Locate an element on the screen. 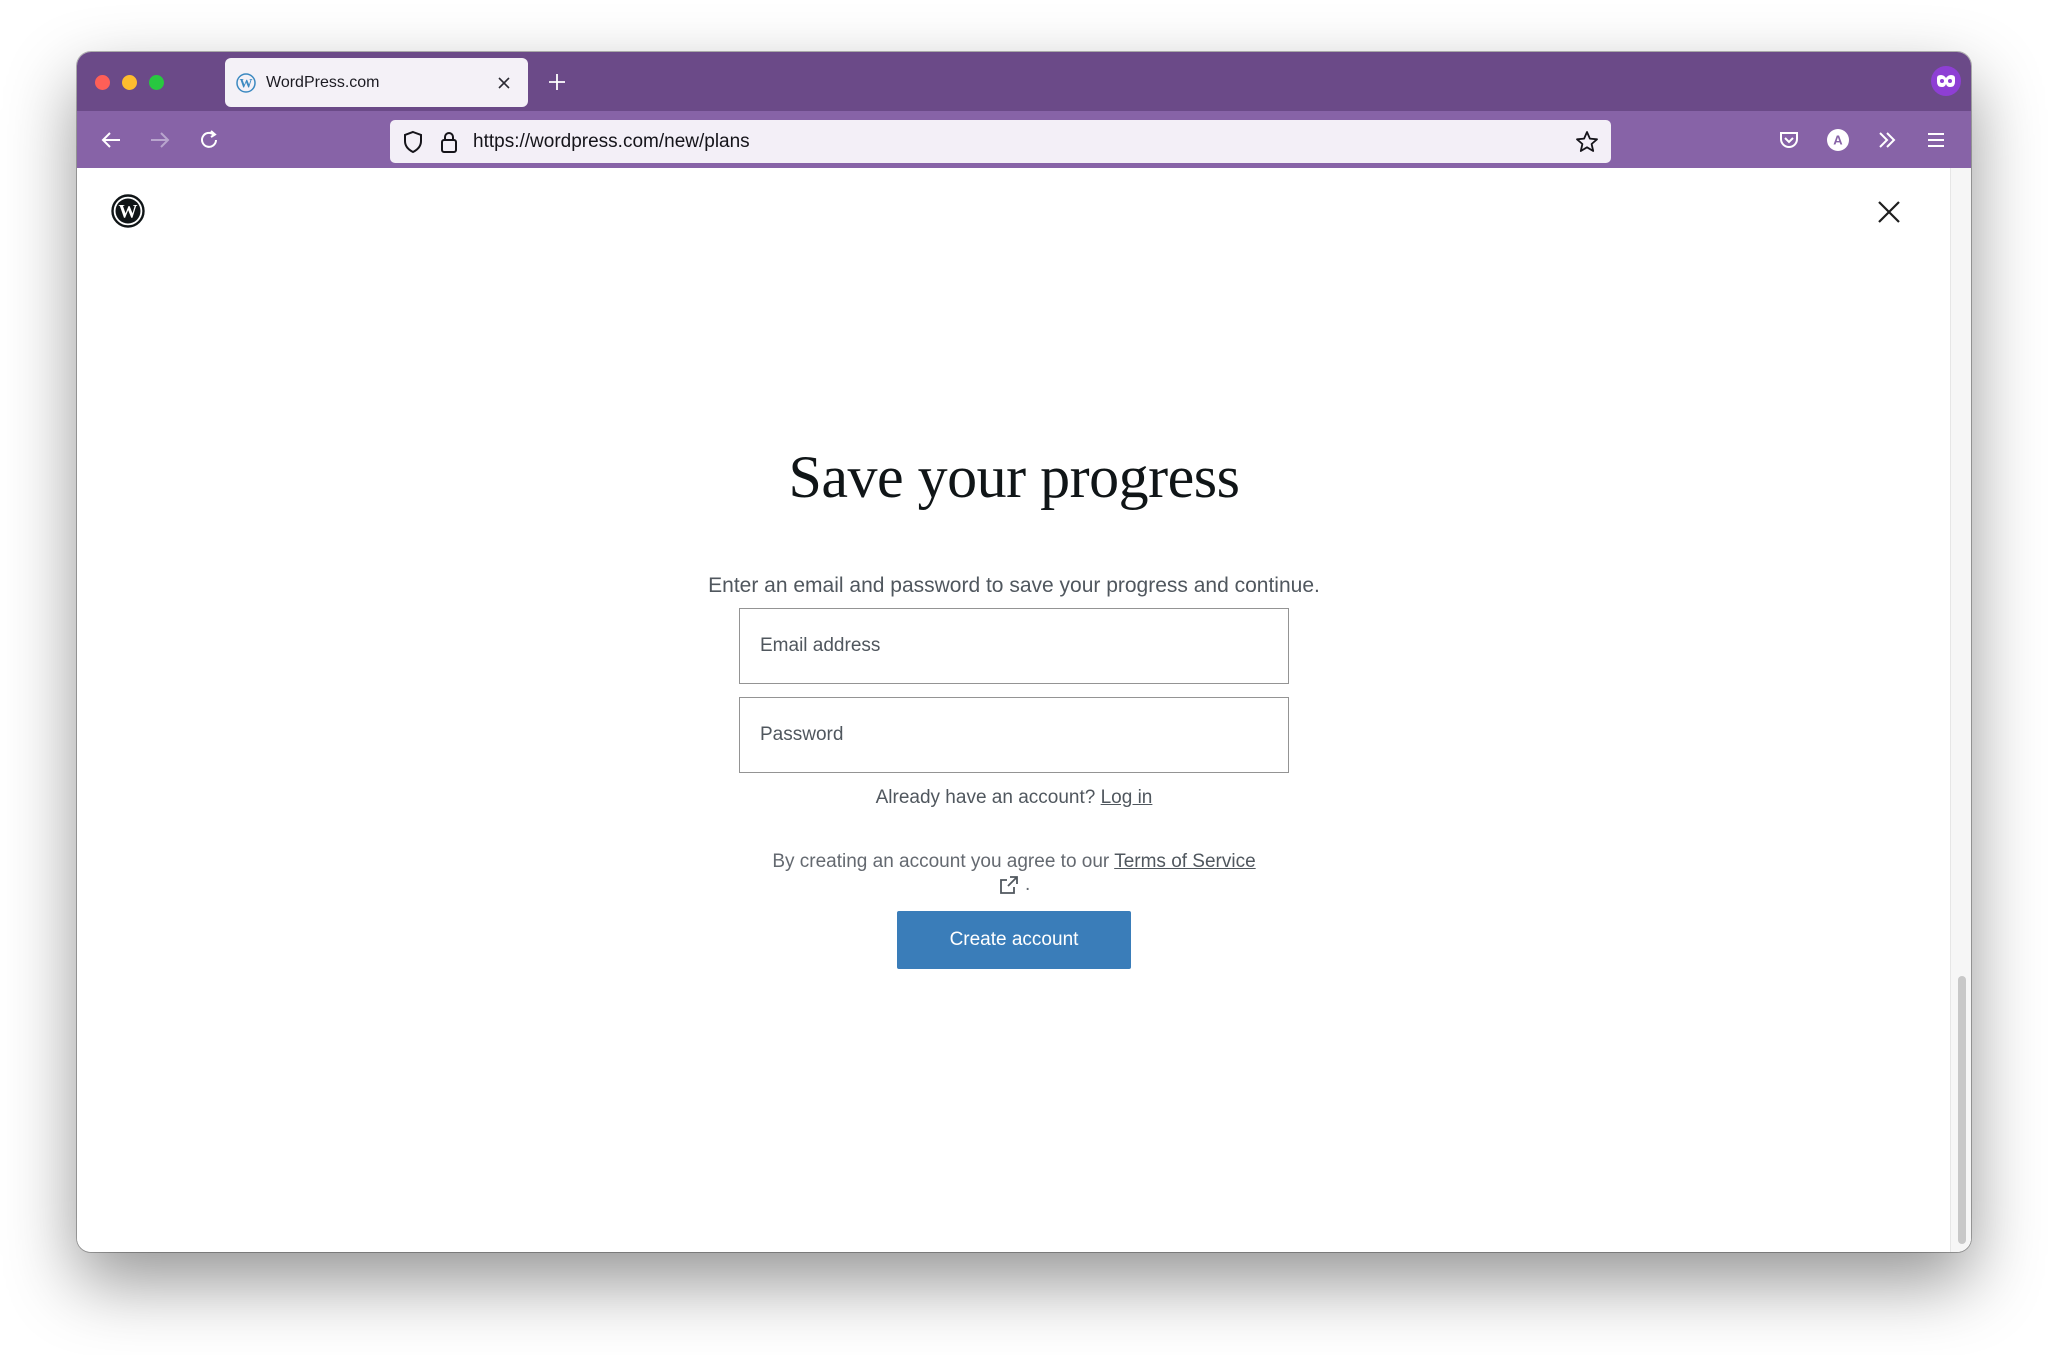 The width and height of the screenshot is (2048, 1355). login-prompt-text: Already have an account? is located at coordinates (985, 797).